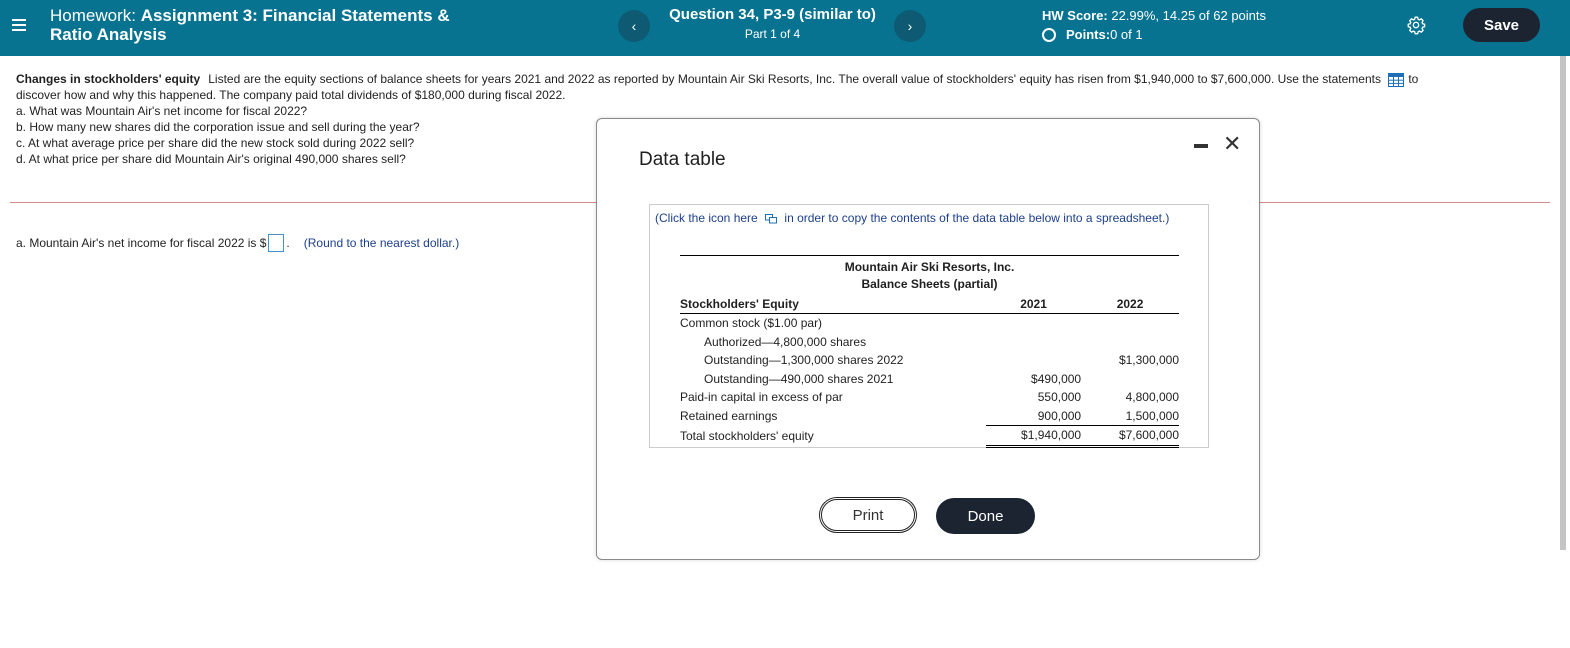 This screenshot has height=648, width=1570. What do you see at coordinates (1413, 79) in the screenshot?
I see `question-body-after-icon: to` at bounding box center [1413, 79].